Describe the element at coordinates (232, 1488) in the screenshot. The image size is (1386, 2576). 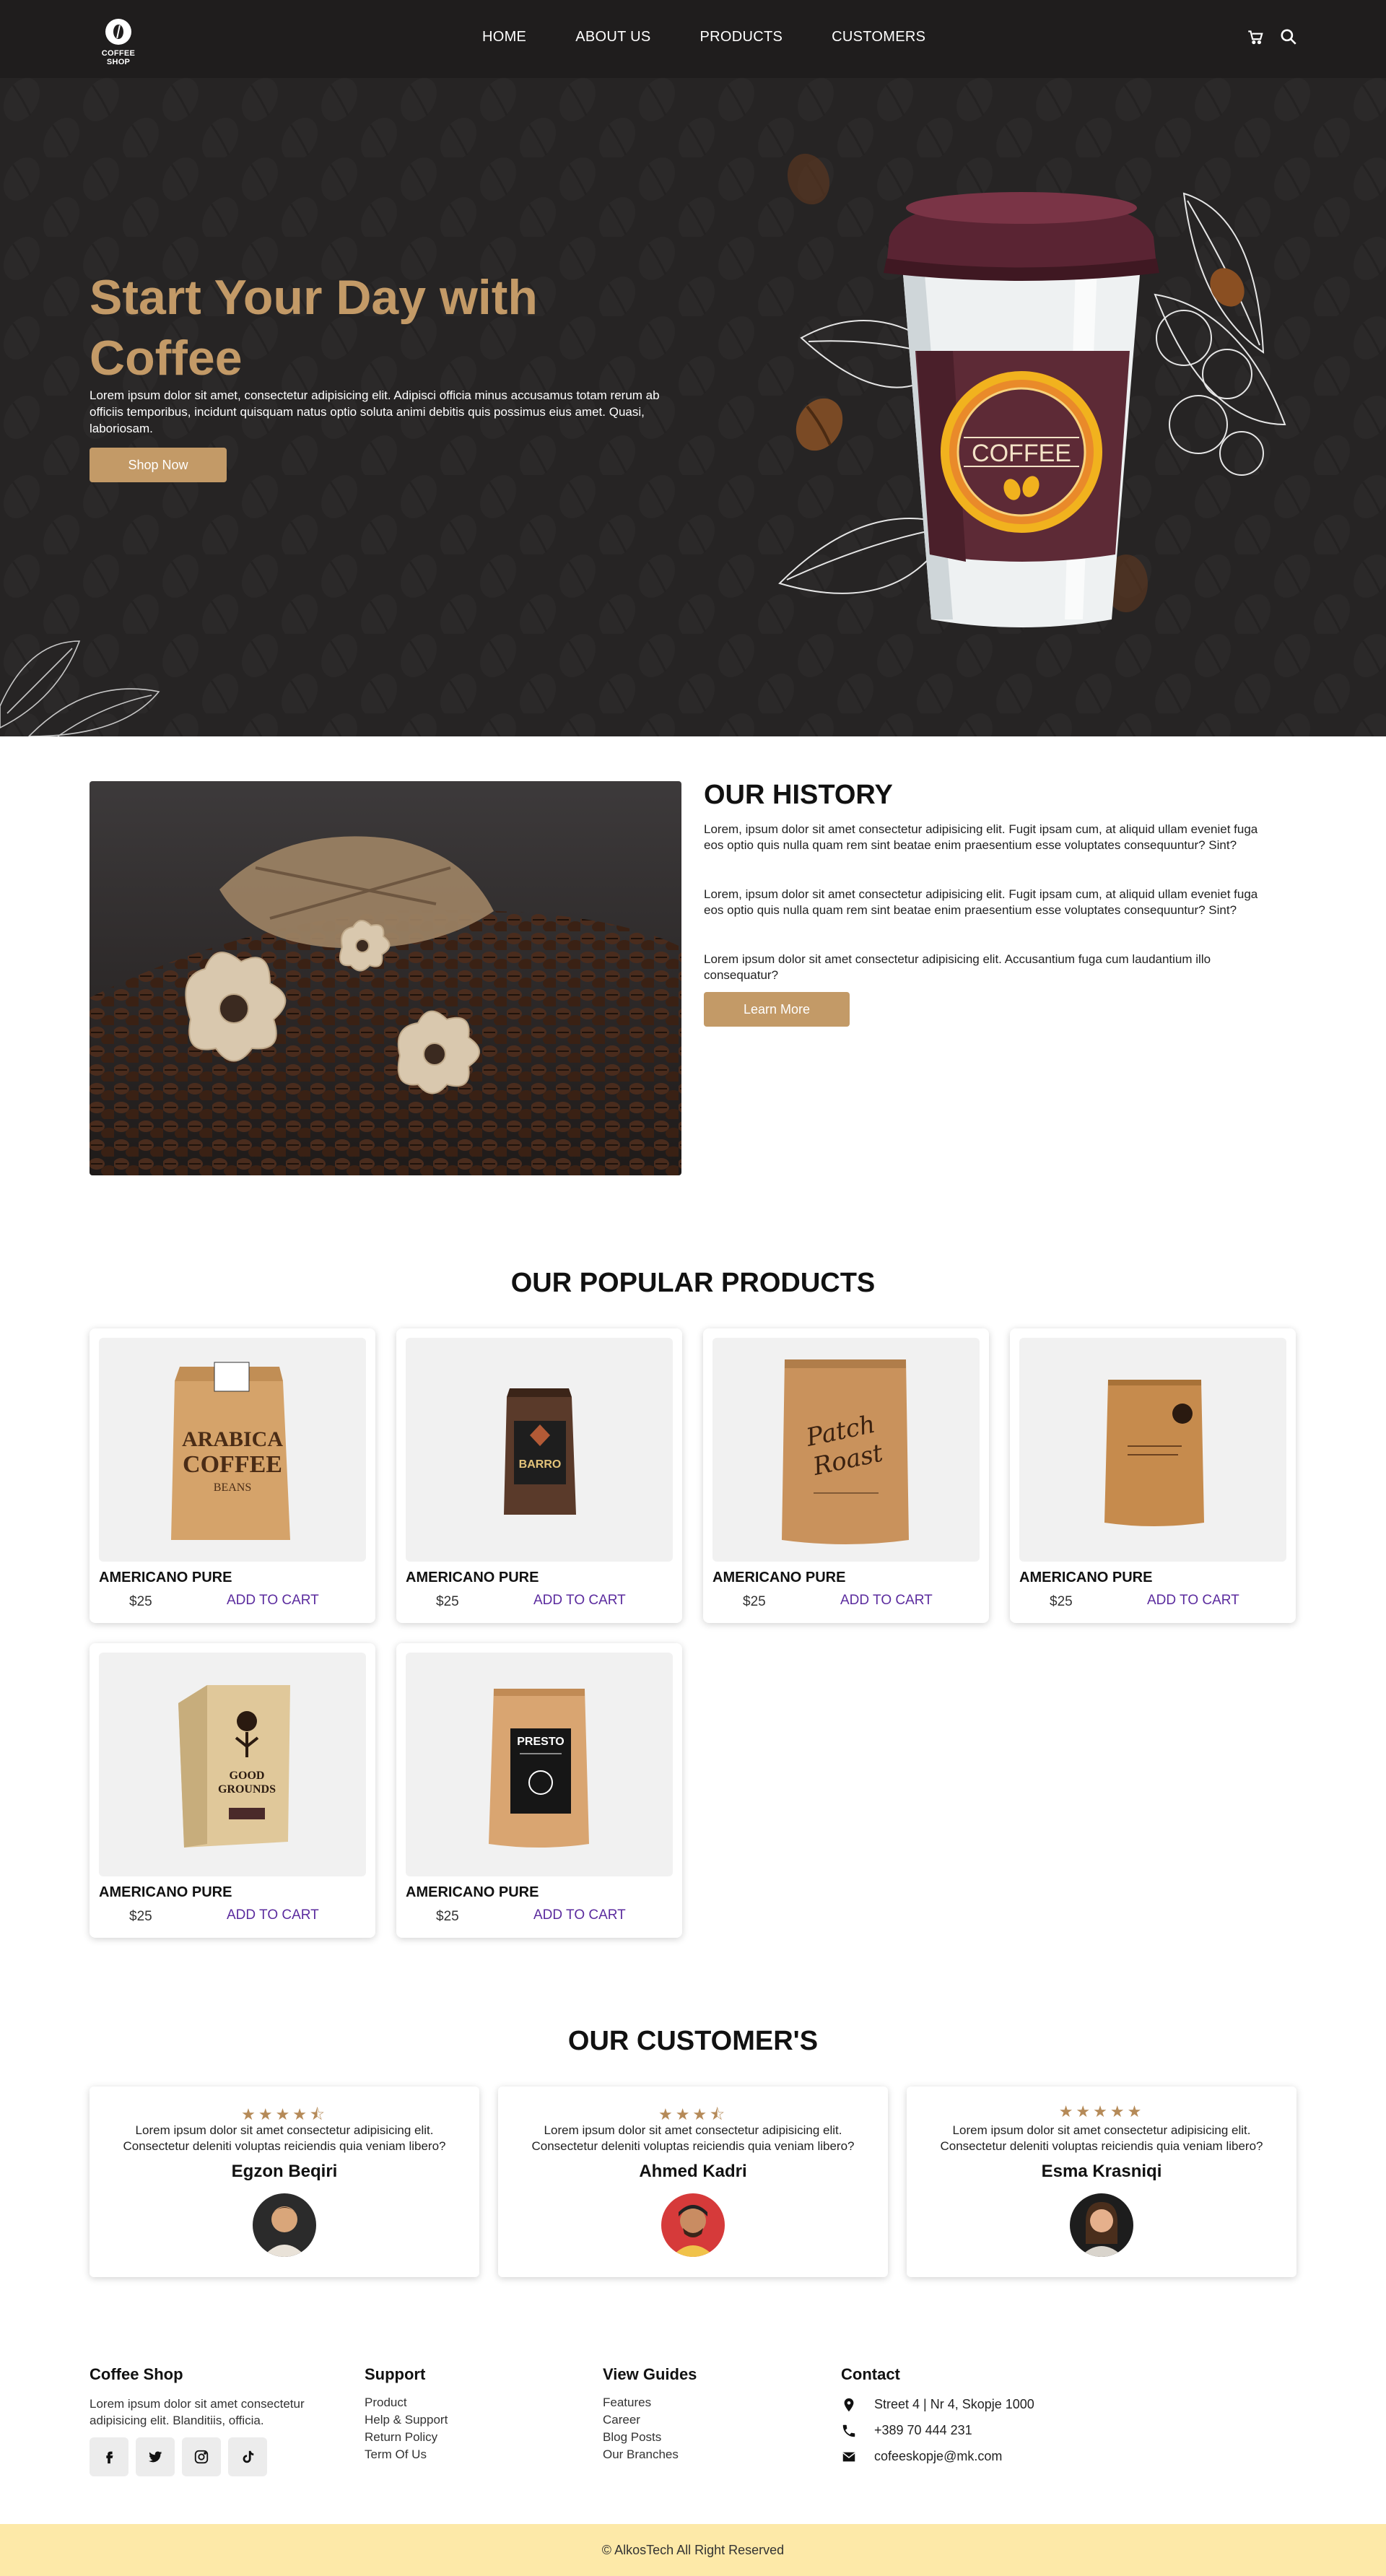
I see `svg-text: BEANS` at that location.